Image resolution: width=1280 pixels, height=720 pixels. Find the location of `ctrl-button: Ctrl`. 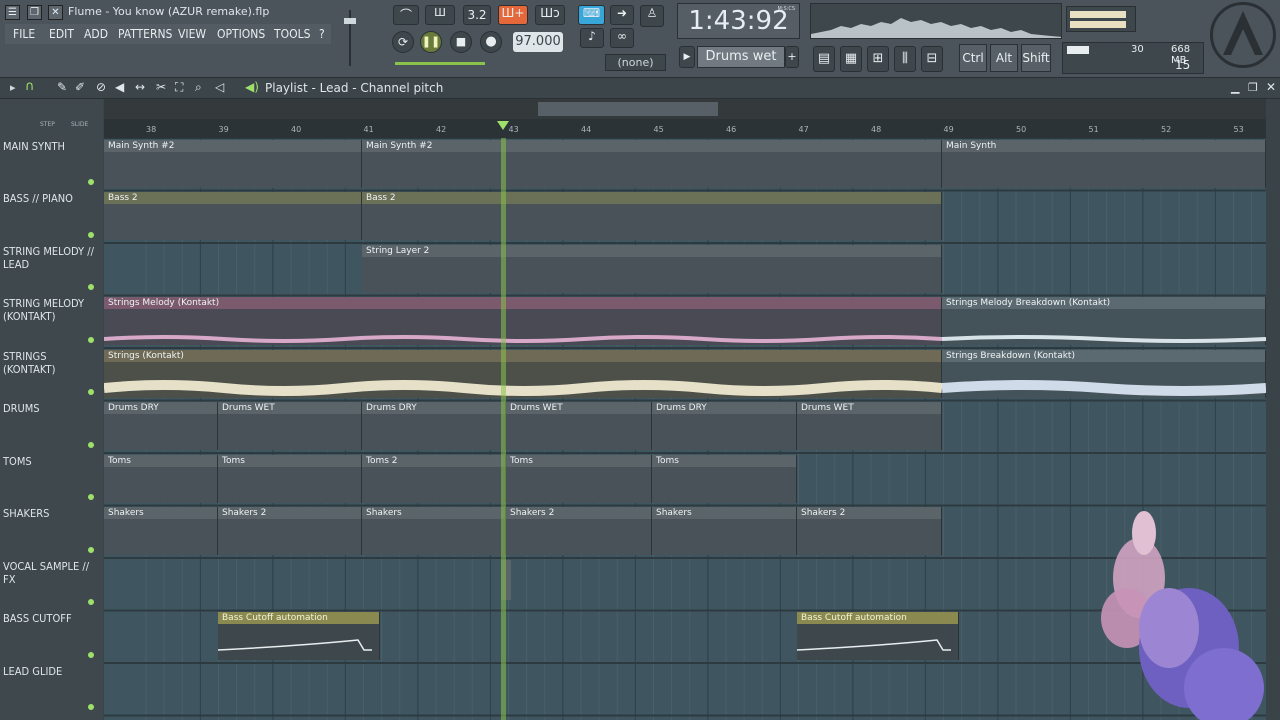

ctrl-button: Ctrl is located at coordinates (973, 58).